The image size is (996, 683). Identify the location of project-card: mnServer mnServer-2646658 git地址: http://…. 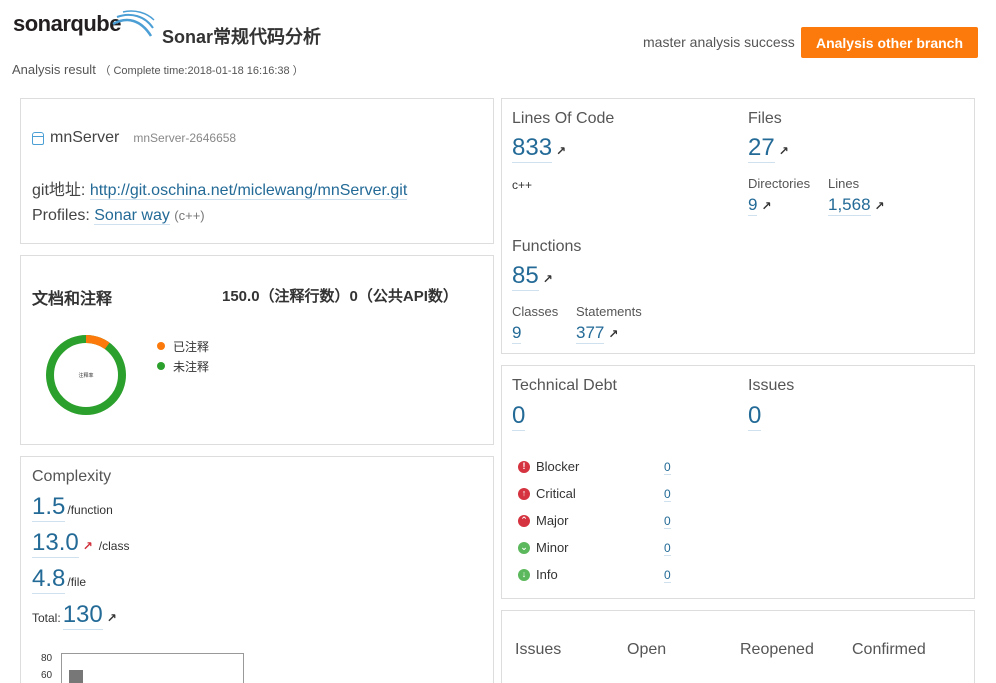
(257, 171).